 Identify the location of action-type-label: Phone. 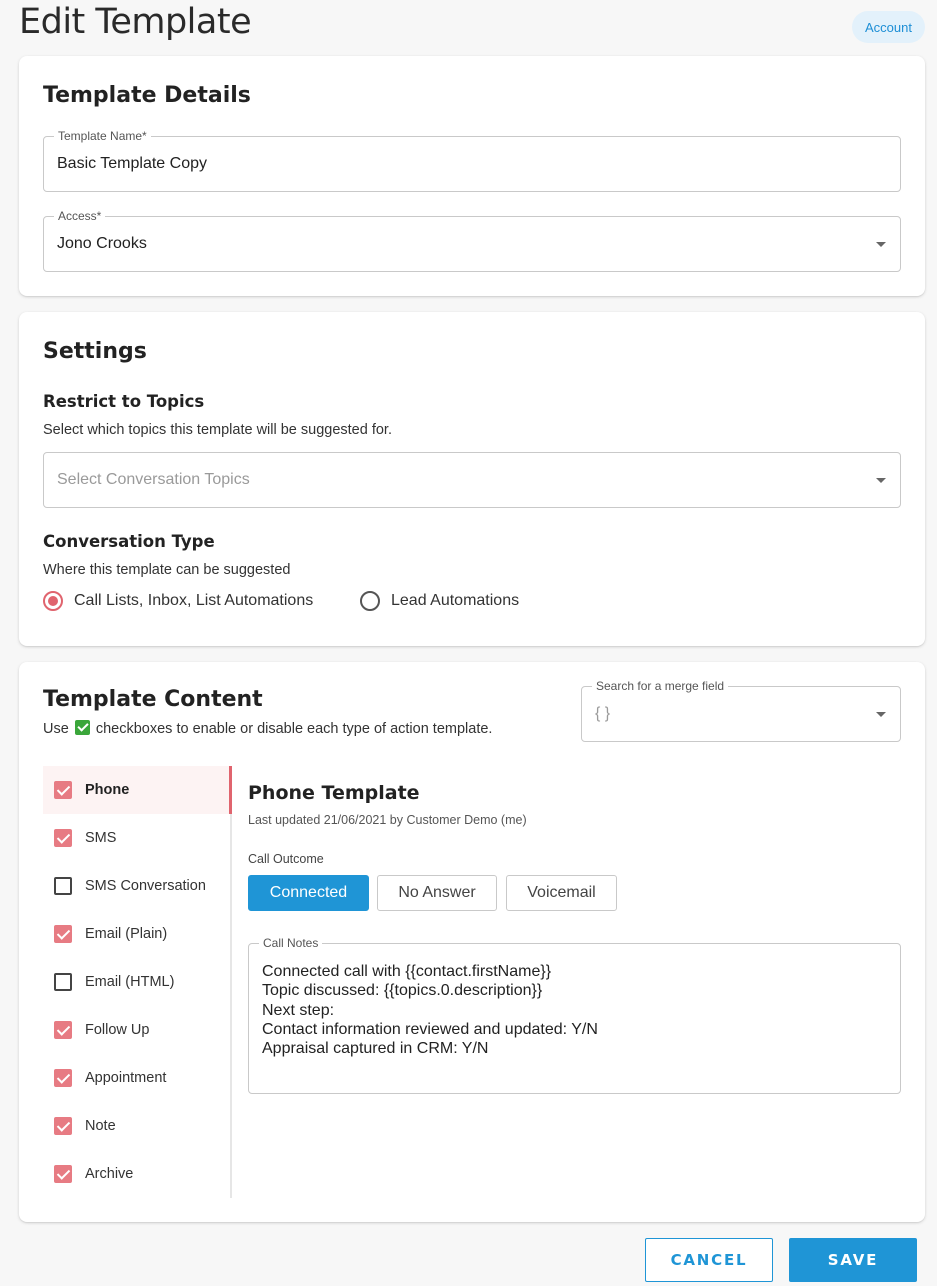
(107, 790).